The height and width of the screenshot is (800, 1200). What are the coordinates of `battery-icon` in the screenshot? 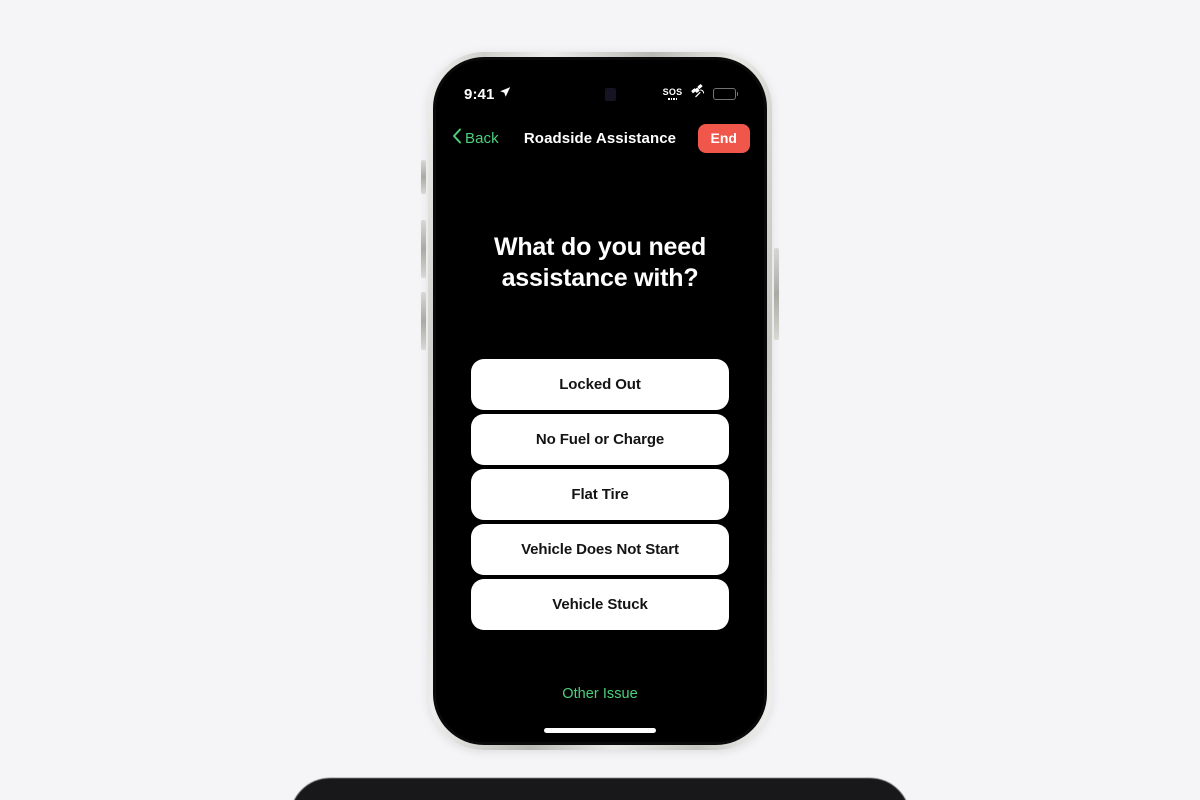 It's located at (725, 94).